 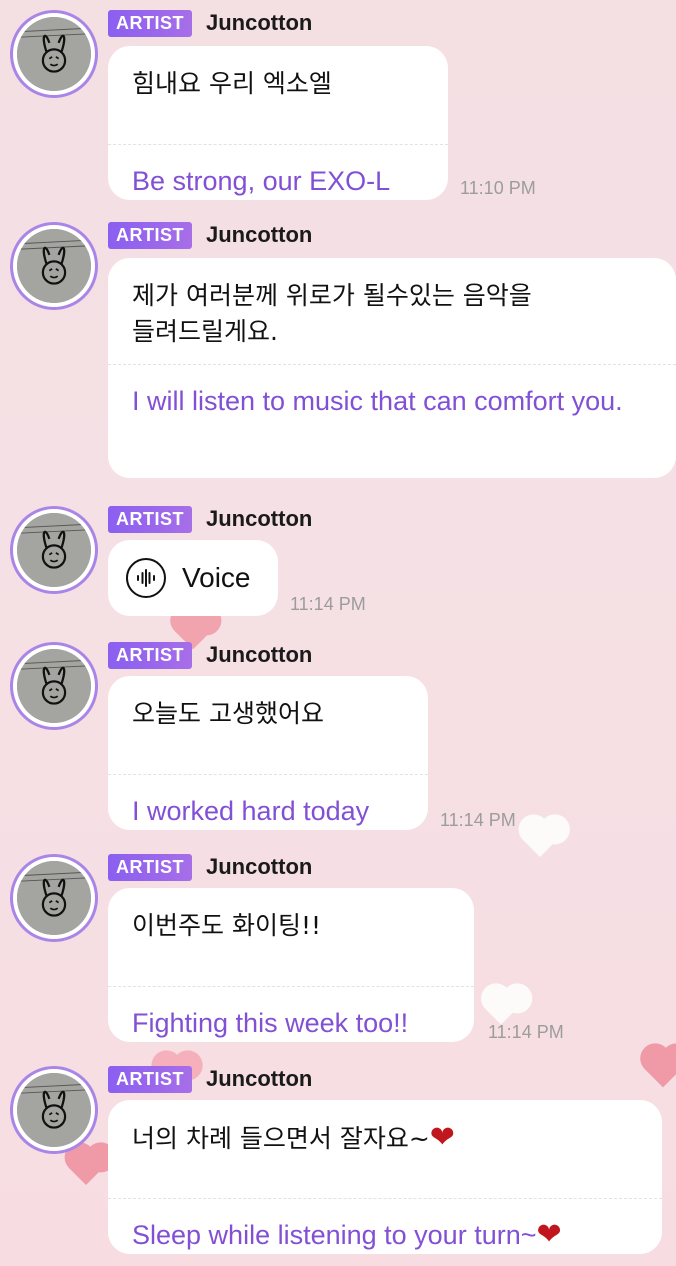 I want to click on voice-play-button: Voice, so click(x=193, y=578).